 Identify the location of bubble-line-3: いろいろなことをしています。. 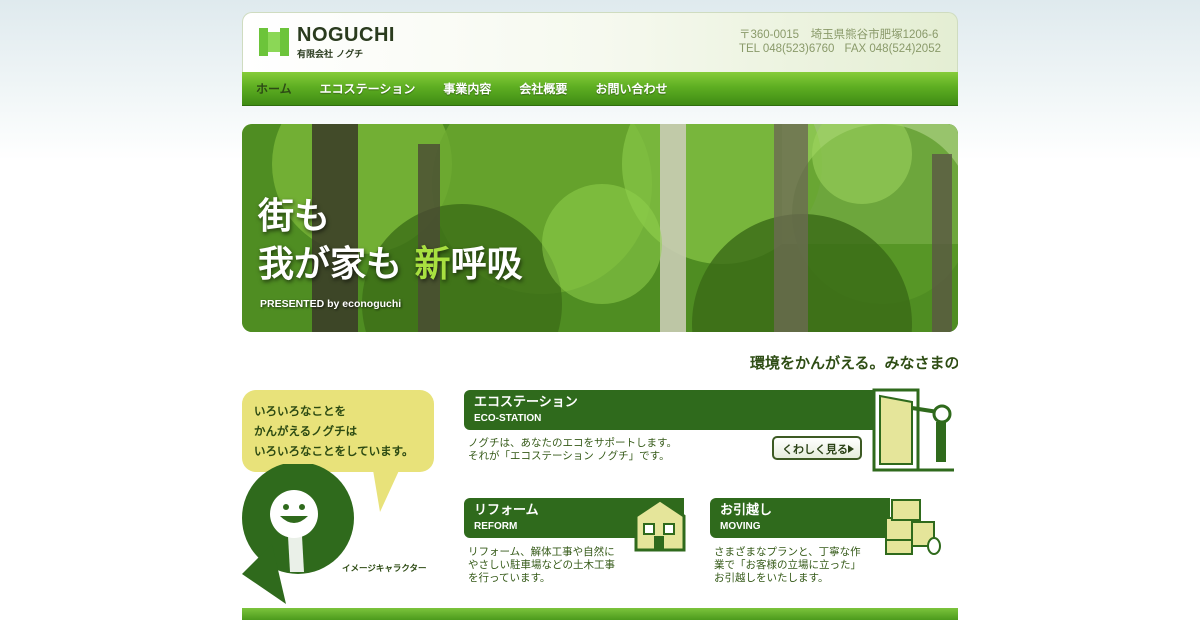
(334, 451).